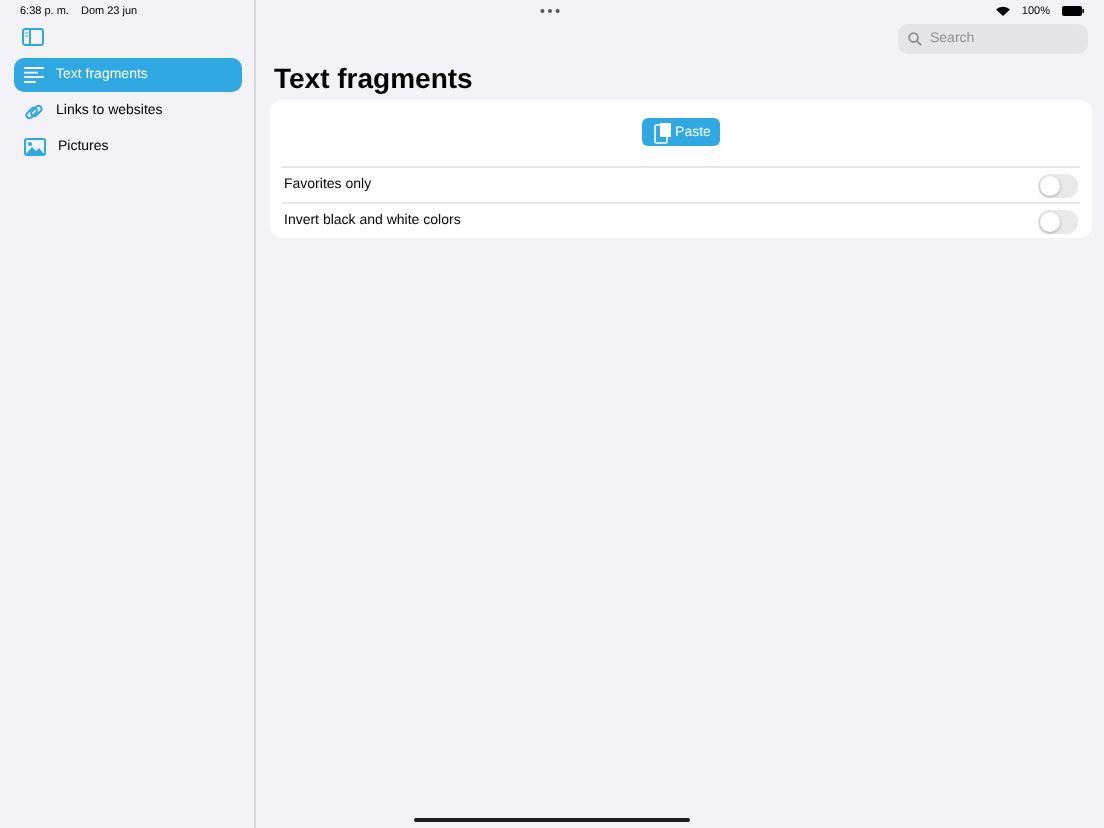 The width and height of the screenshot is (1104, 828). What do you see at coordinates (662, 132) in the screenshot?
I see `clipboard-icon` at bounding box center [662, 132].